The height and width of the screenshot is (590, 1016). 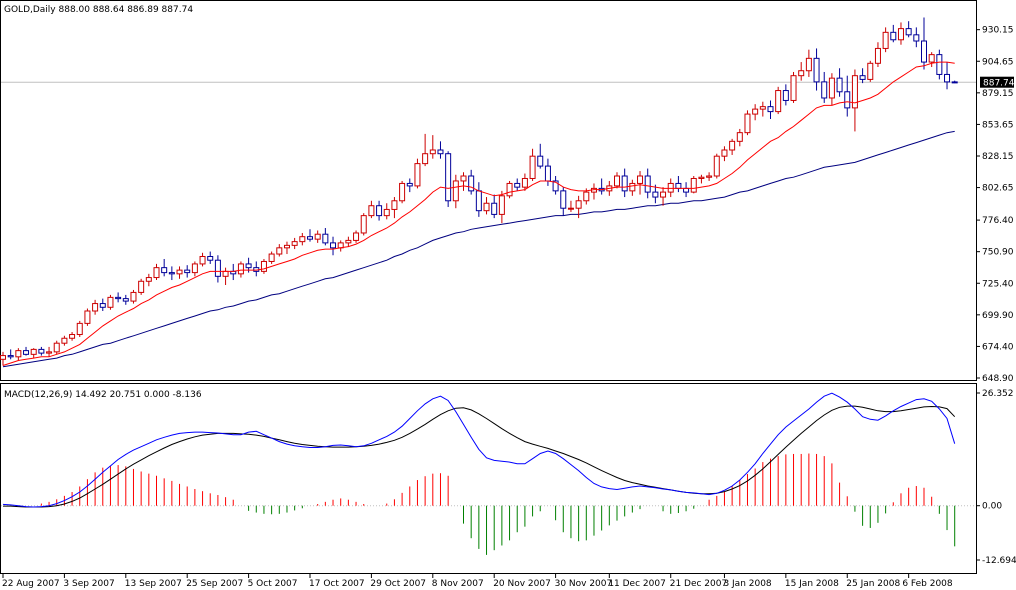 What do you see at coordinates (398, 584) in the screenshot?
I see `time-tick-label: 29 Oct 2007` at bounding box center [398, 584].